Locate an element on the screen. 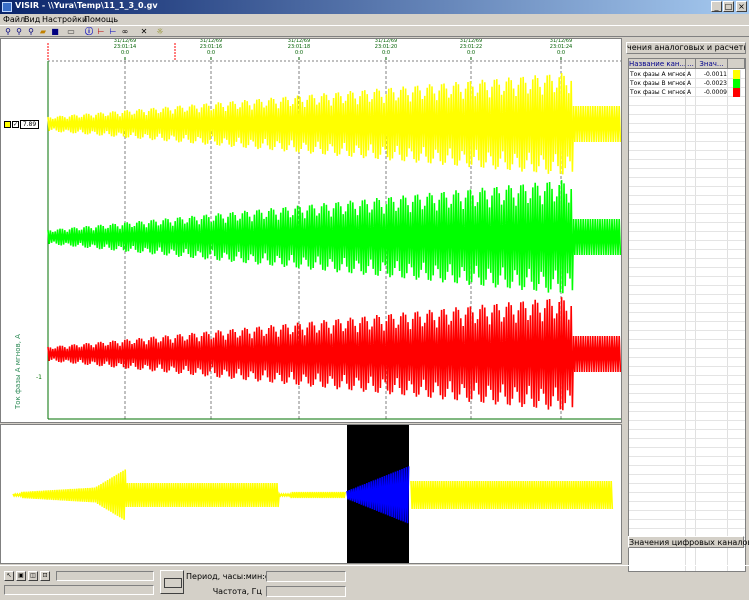 The image size is (749, 600). minimize-button: _ is located at coordinates (716, 6).